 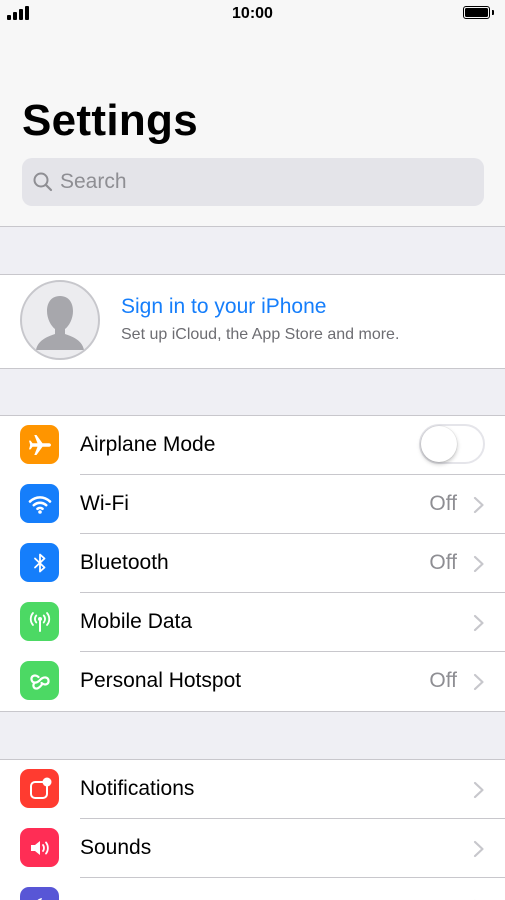 What do you see at coordinates (260, 182) in the screenshot?
I see `search-input` at bounding box center [260, 182].